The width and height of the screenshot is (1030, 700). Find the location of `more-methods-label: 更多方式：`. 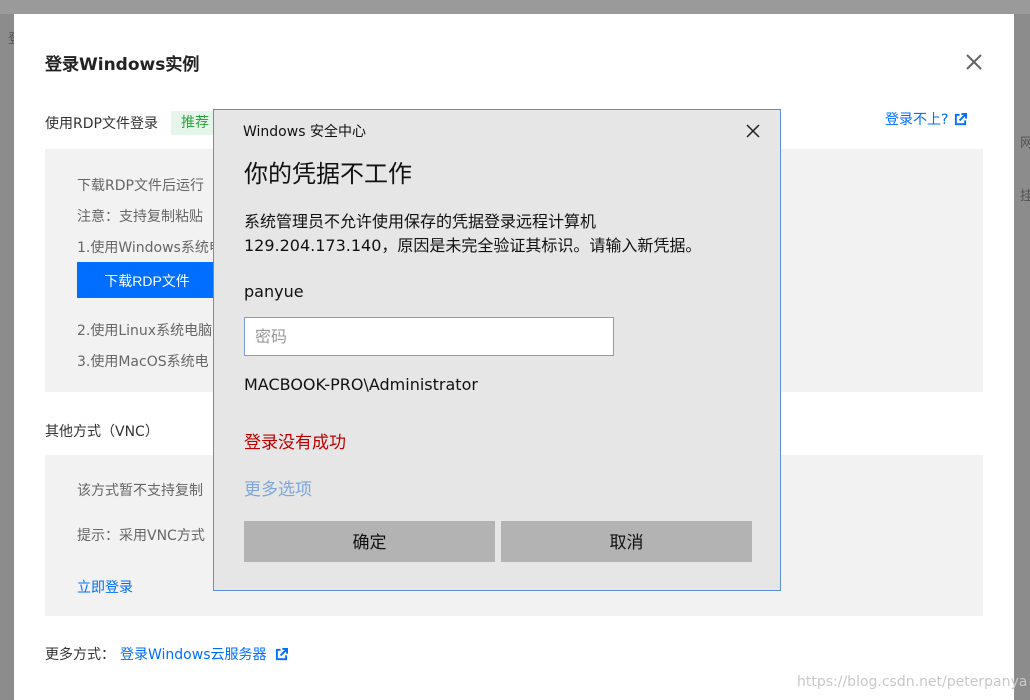

more-methods-label: 更多方式： is located at coordinates (80, 655).